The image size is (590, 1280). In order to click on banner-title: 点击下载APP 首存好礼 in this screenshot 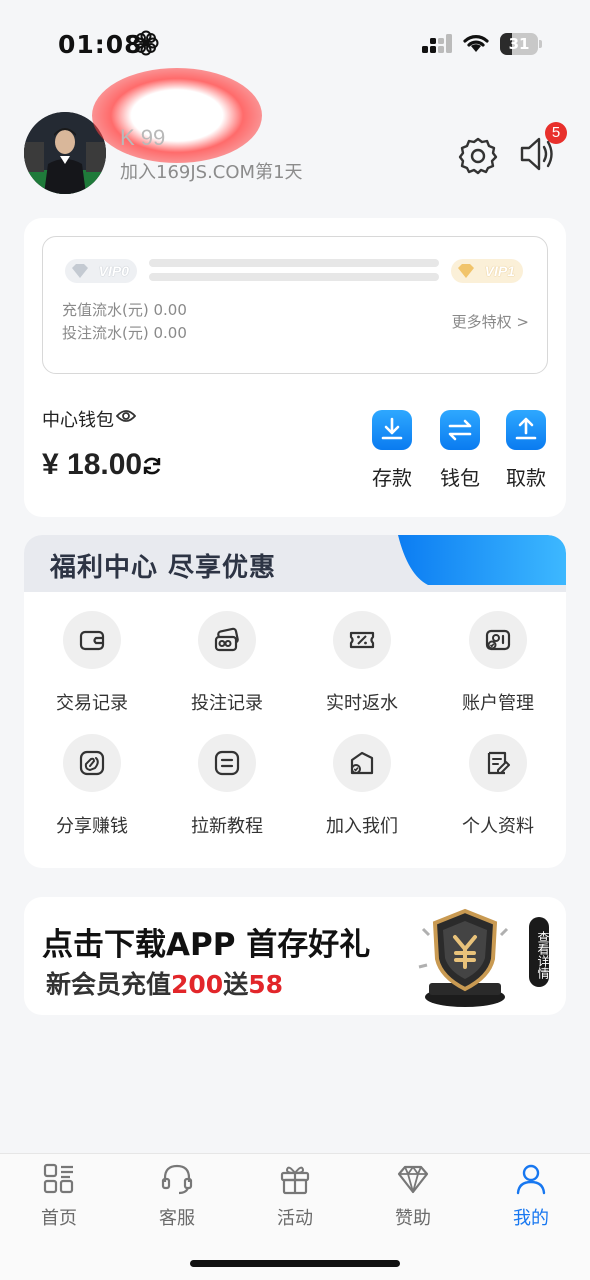, I will do `click(206, 945)`.